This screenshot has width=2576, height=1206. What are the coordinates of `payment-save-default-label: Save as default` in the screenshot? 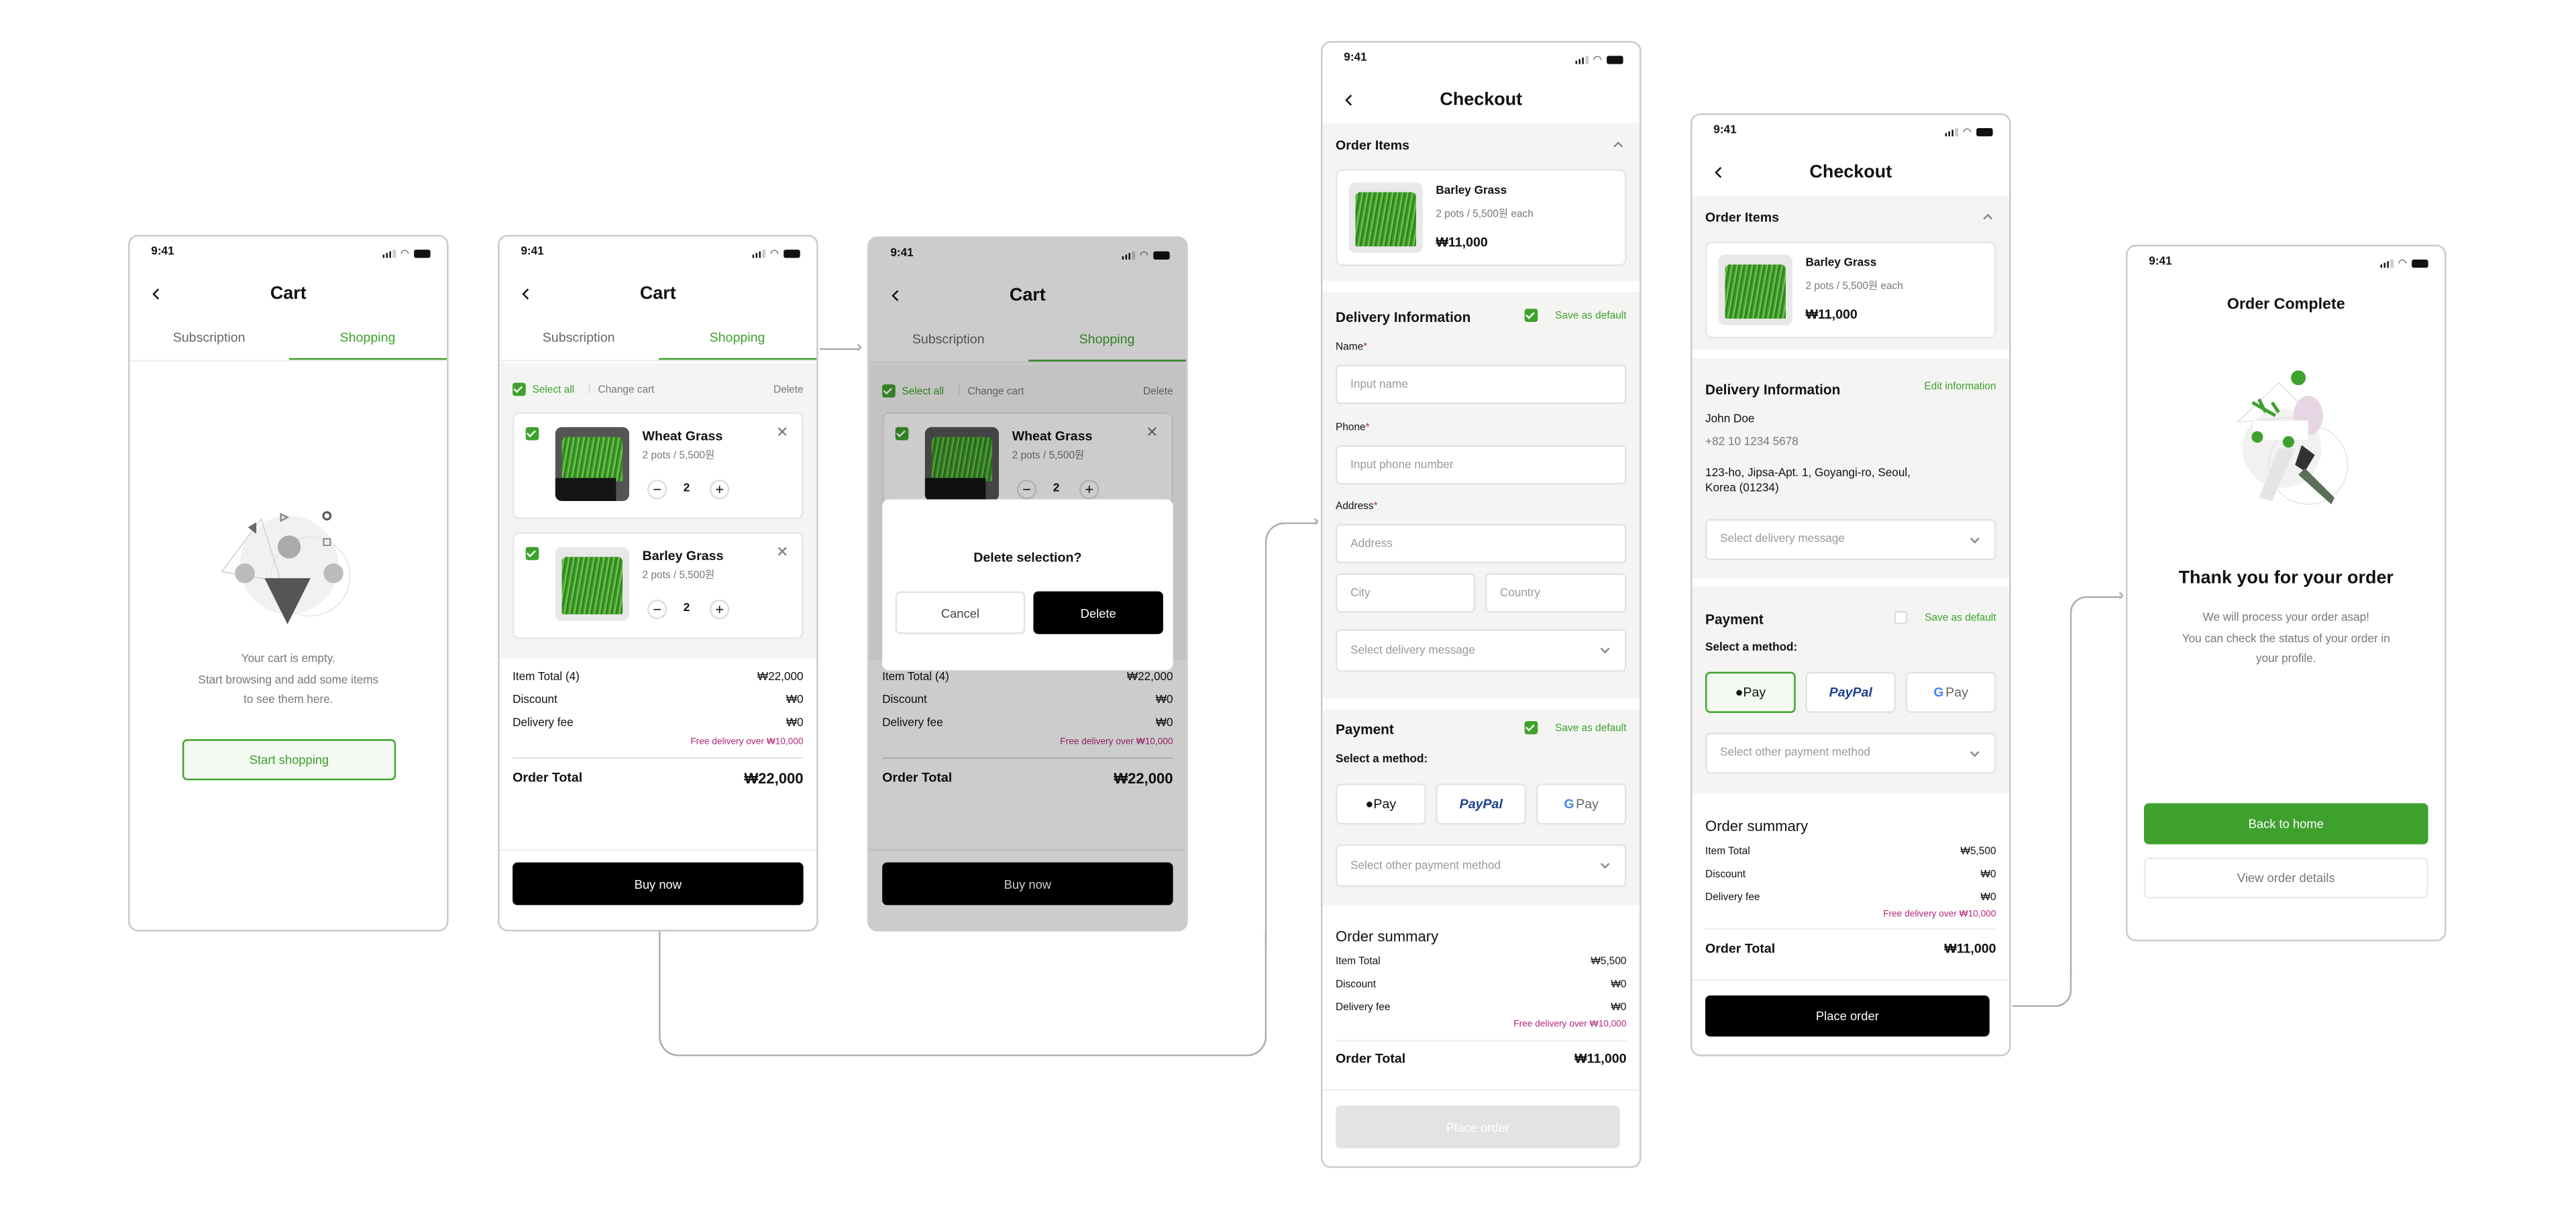 It's located at (1590, 728).